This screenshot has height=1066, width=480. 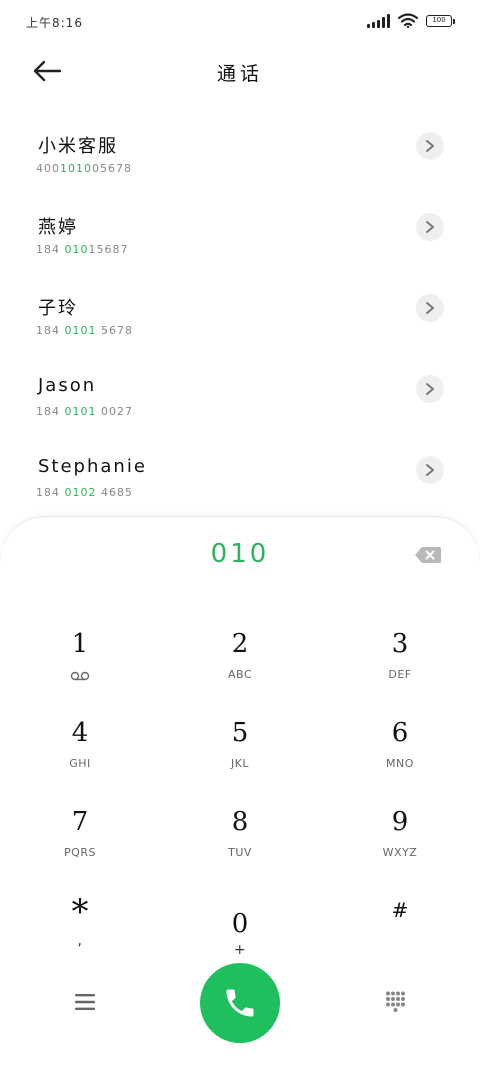 What do you see at coordinates (80, 822) in the screenshot?
I see `key-digit: 7` at bounding box center [80, 822].